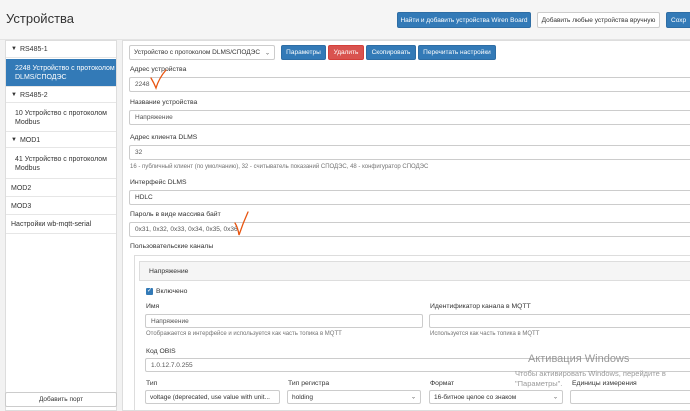  What do you see at coordinates (61, 49) in the screenshot?
I see `sidebar-item-rs485-1: ▼ RS485-1` at bounding box center [61, 49].